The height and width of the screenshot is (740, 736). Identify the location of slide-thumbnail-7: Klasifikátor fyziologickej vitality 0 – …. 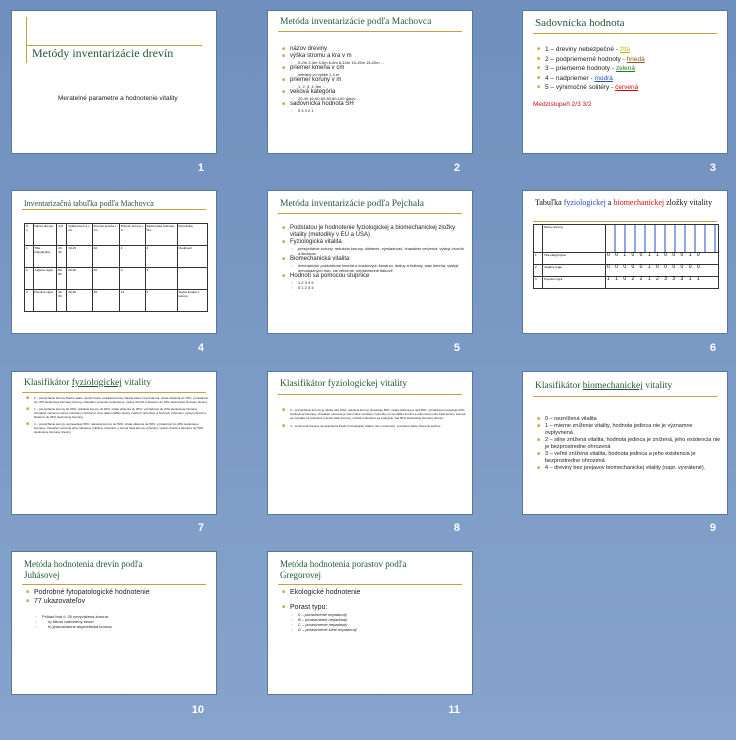
(114, 443).